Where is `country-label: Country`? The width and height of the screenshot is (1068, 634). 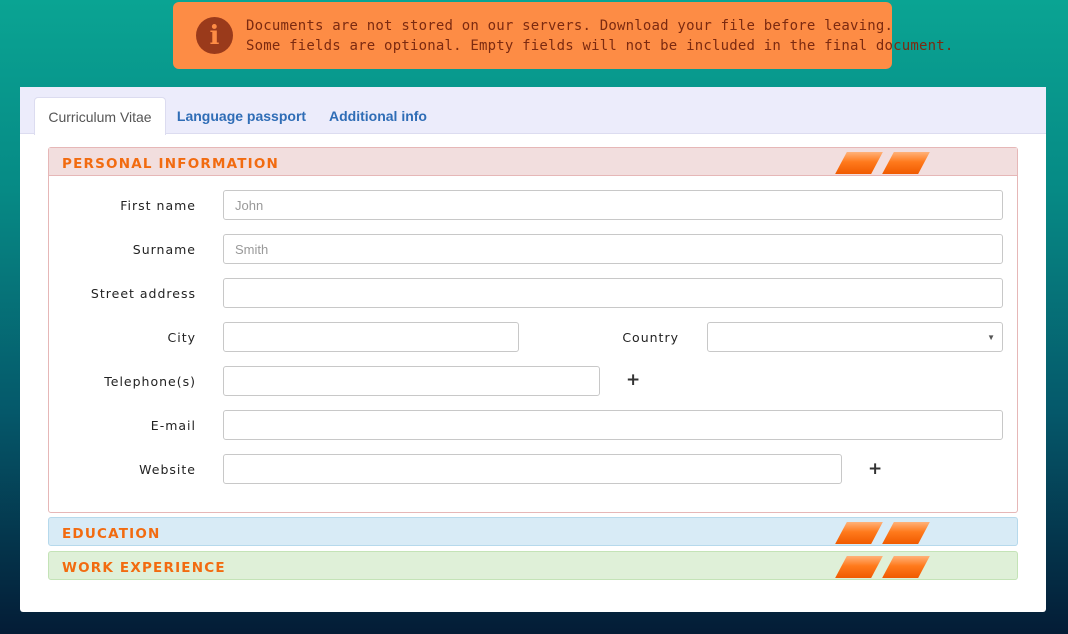 country-label: Country is located at coordinates (650, 337).